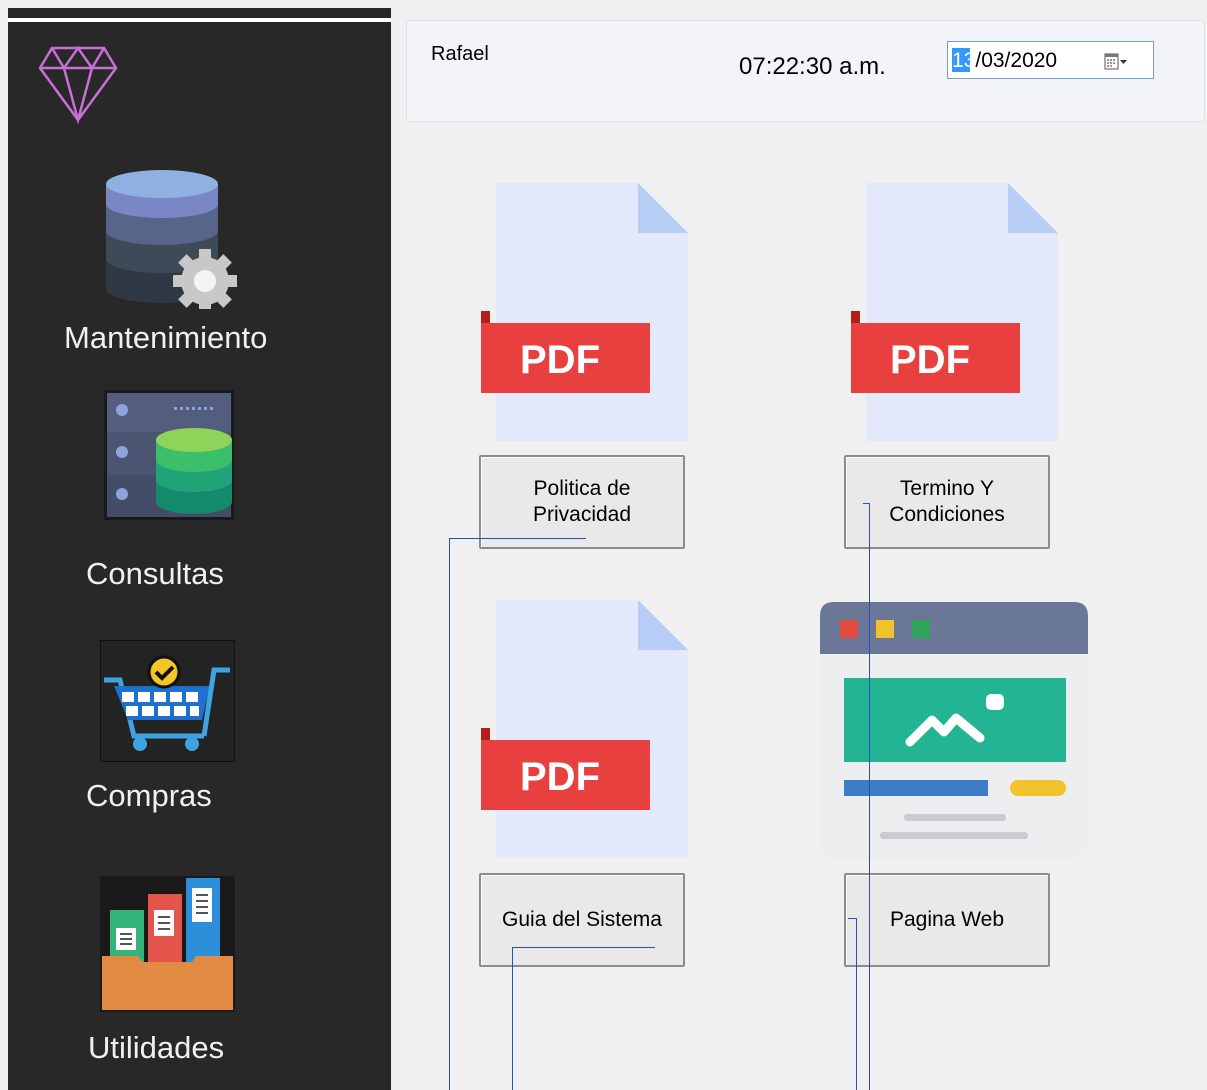 The width and height of the screenshot is (1207, 1090). What do you see at coordinates (169, 455) in the screenshot?
I see `server-database-icon` at bounding box center [169, 455].